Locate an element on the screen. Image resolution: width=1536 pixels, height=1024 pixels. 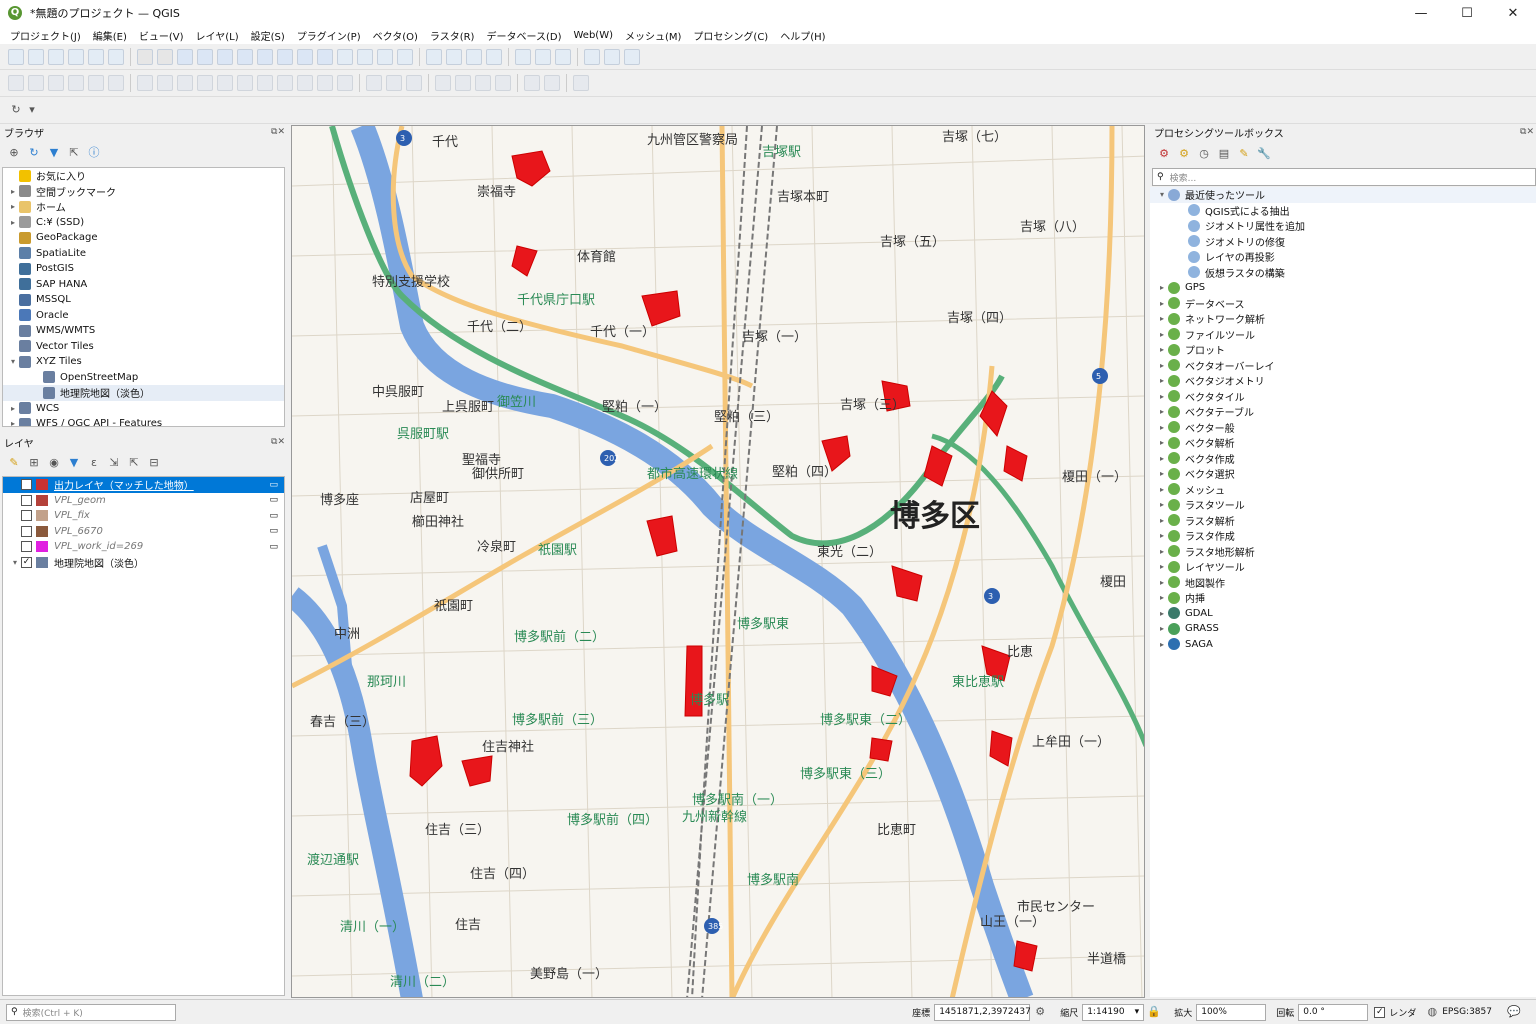
browser-item: OpenStreetMap is located at coordinates (143, 378).